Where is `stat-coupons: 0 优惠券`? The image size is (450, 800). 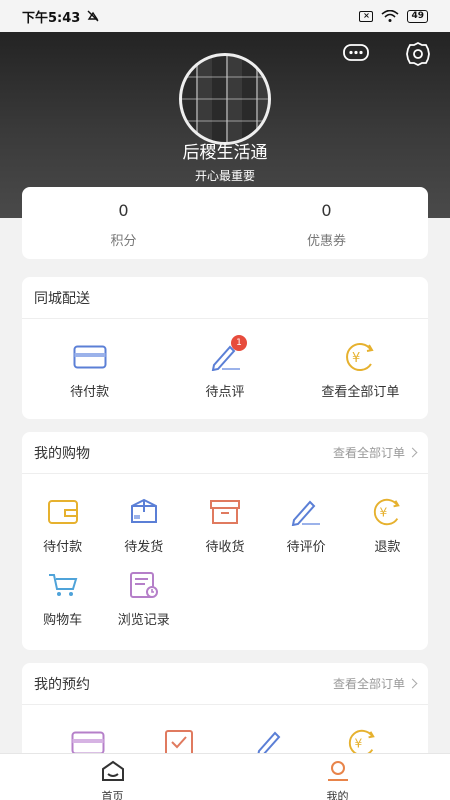 stat-coupons: 0 优惠券 is located at coordinates (326, 223).